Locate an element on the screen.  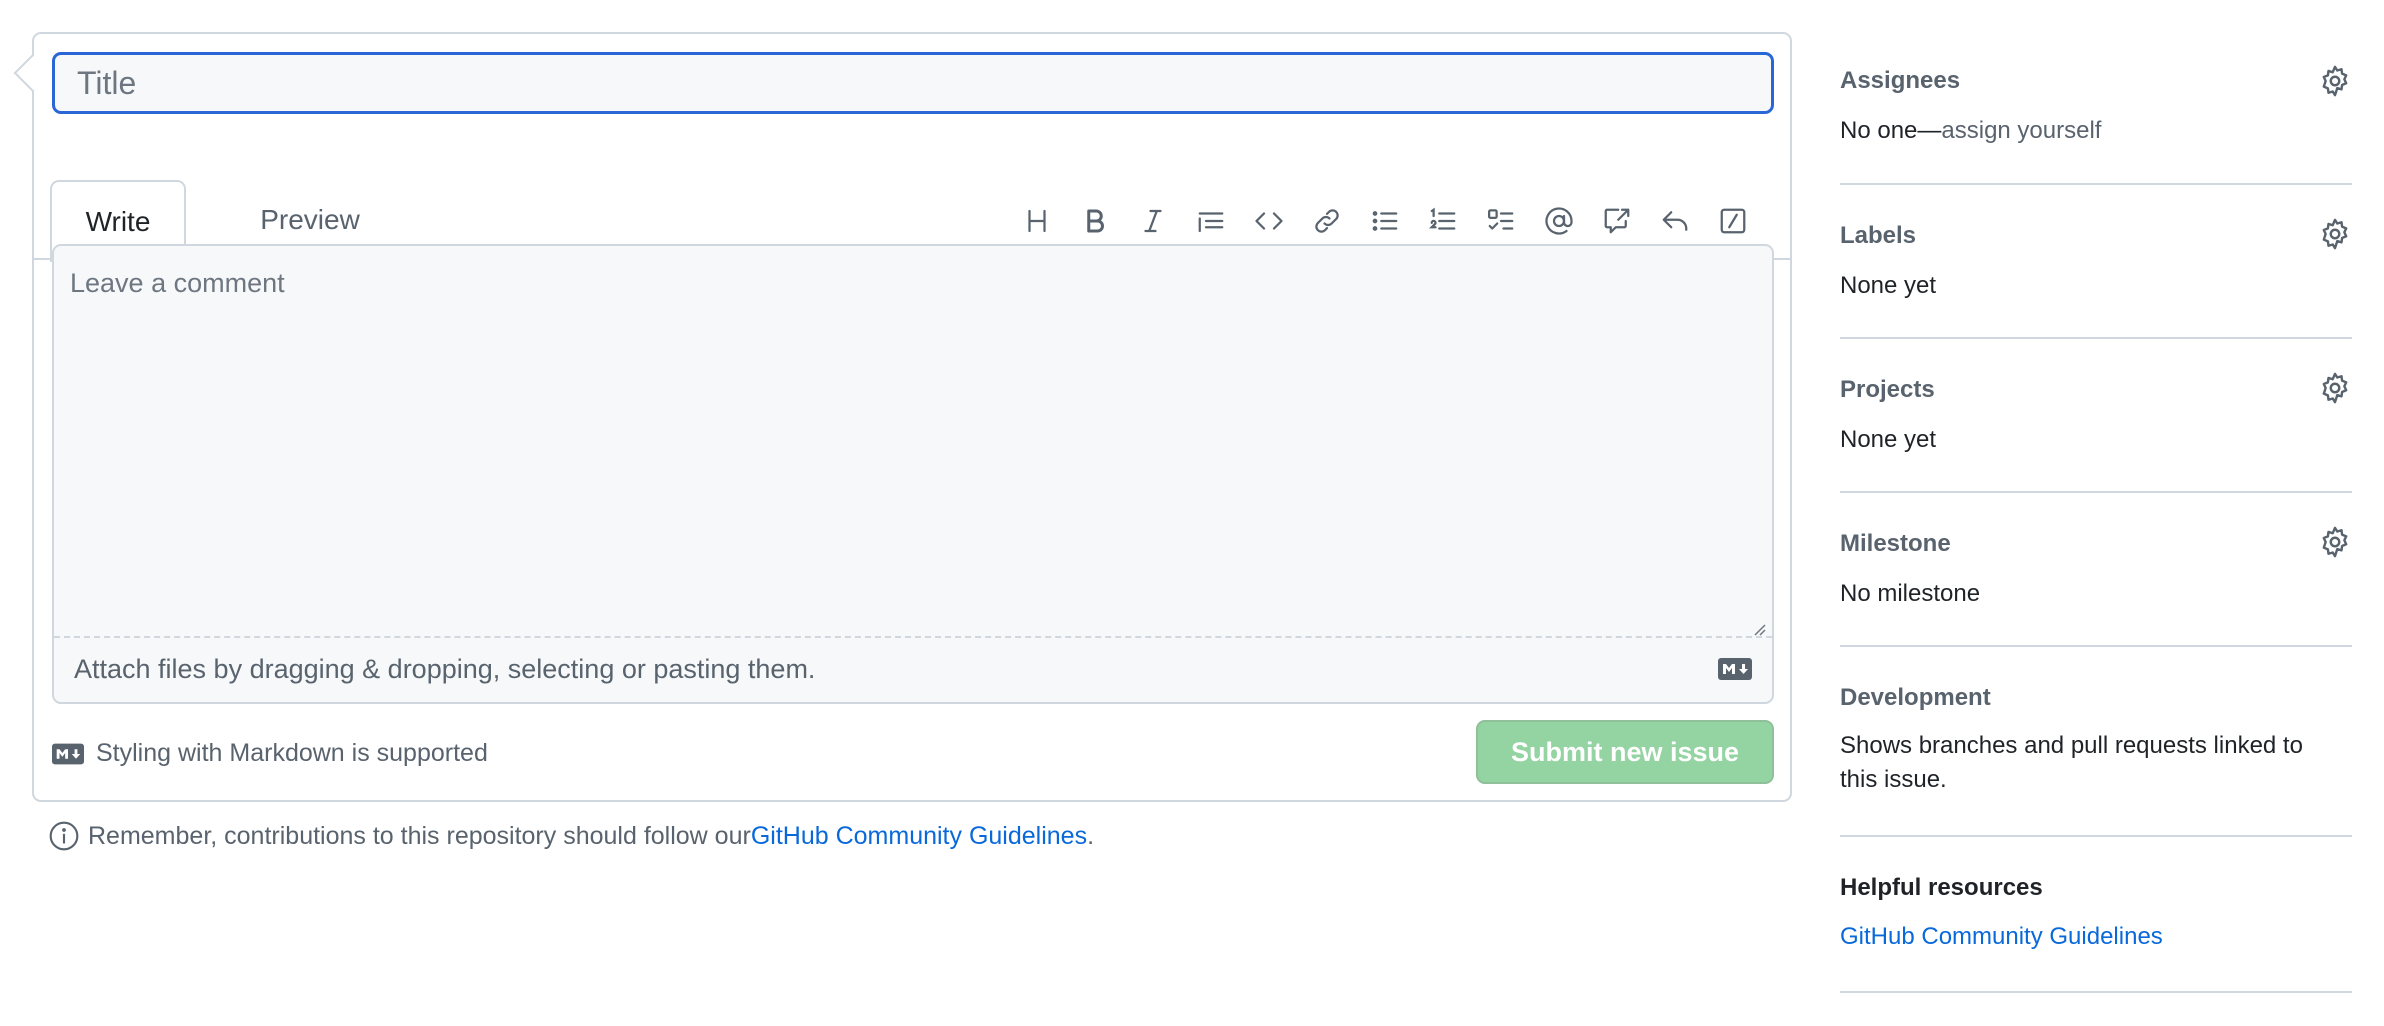
resize-grip-icon is located at coordinates (1758, 628).